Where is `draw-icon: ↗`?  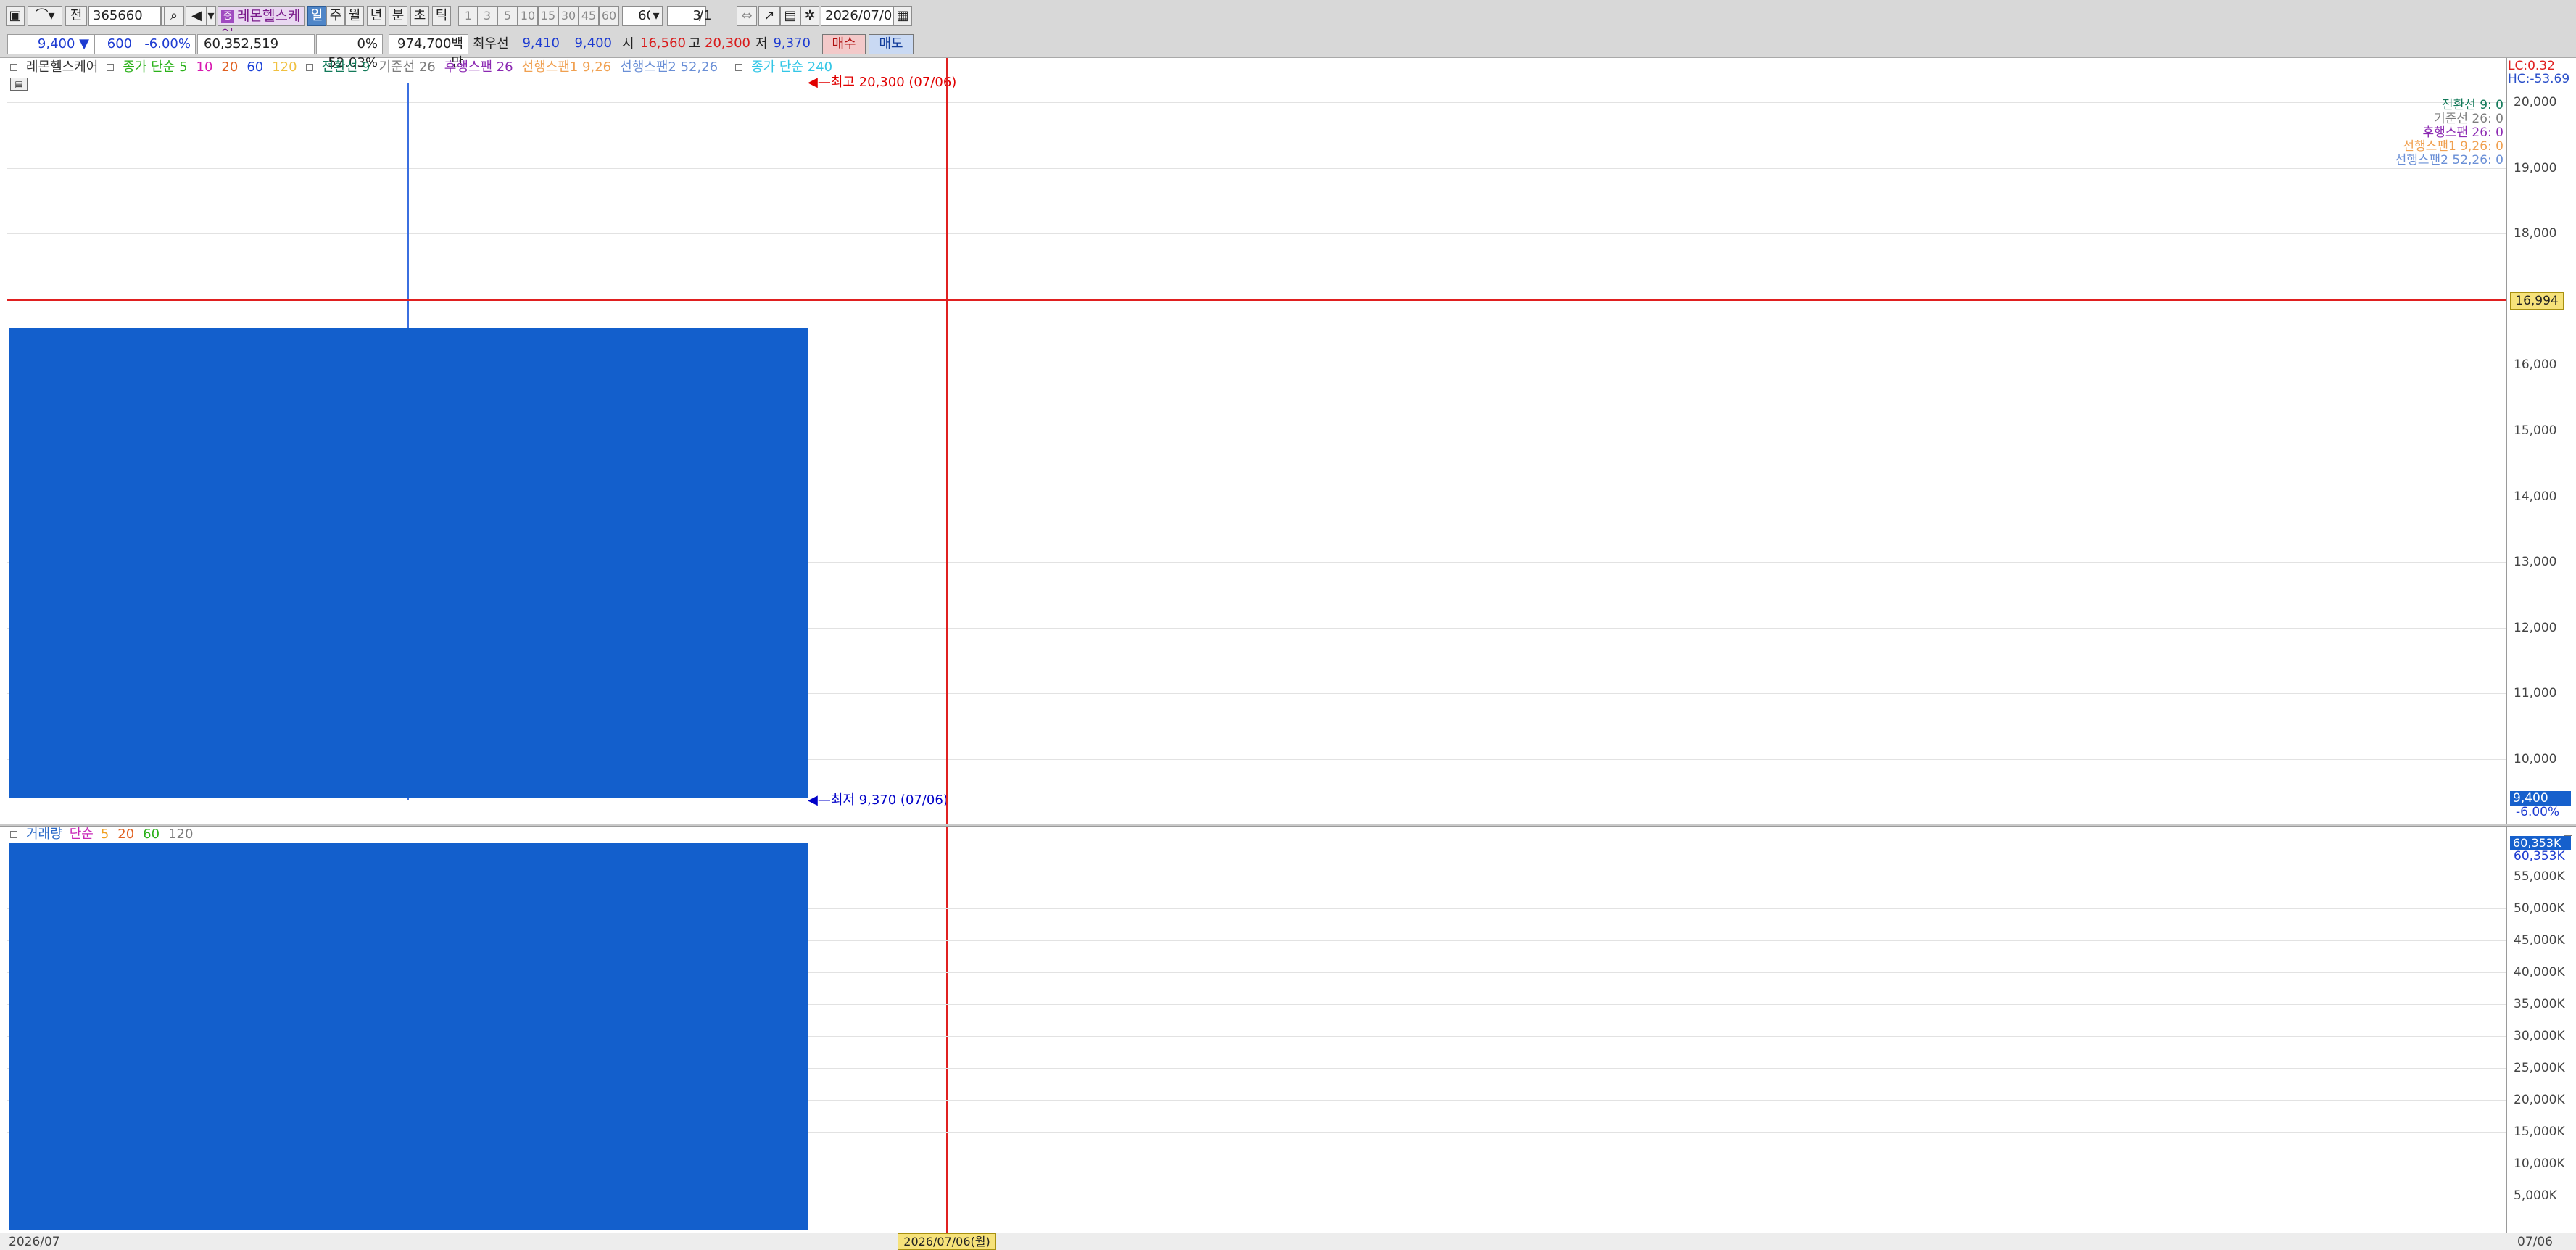 draw-icon: ↗ is located at coordinates (769, 16).